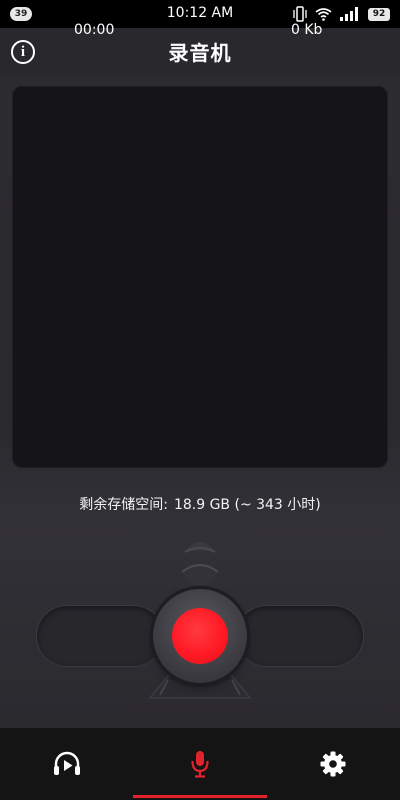 The height and width of the screenshot is (800, 400). What do you see at coordinates (123, 505) in the screenshot?
I see `storage-label: 剩余存储空间:` at bounding box center [123, 505].